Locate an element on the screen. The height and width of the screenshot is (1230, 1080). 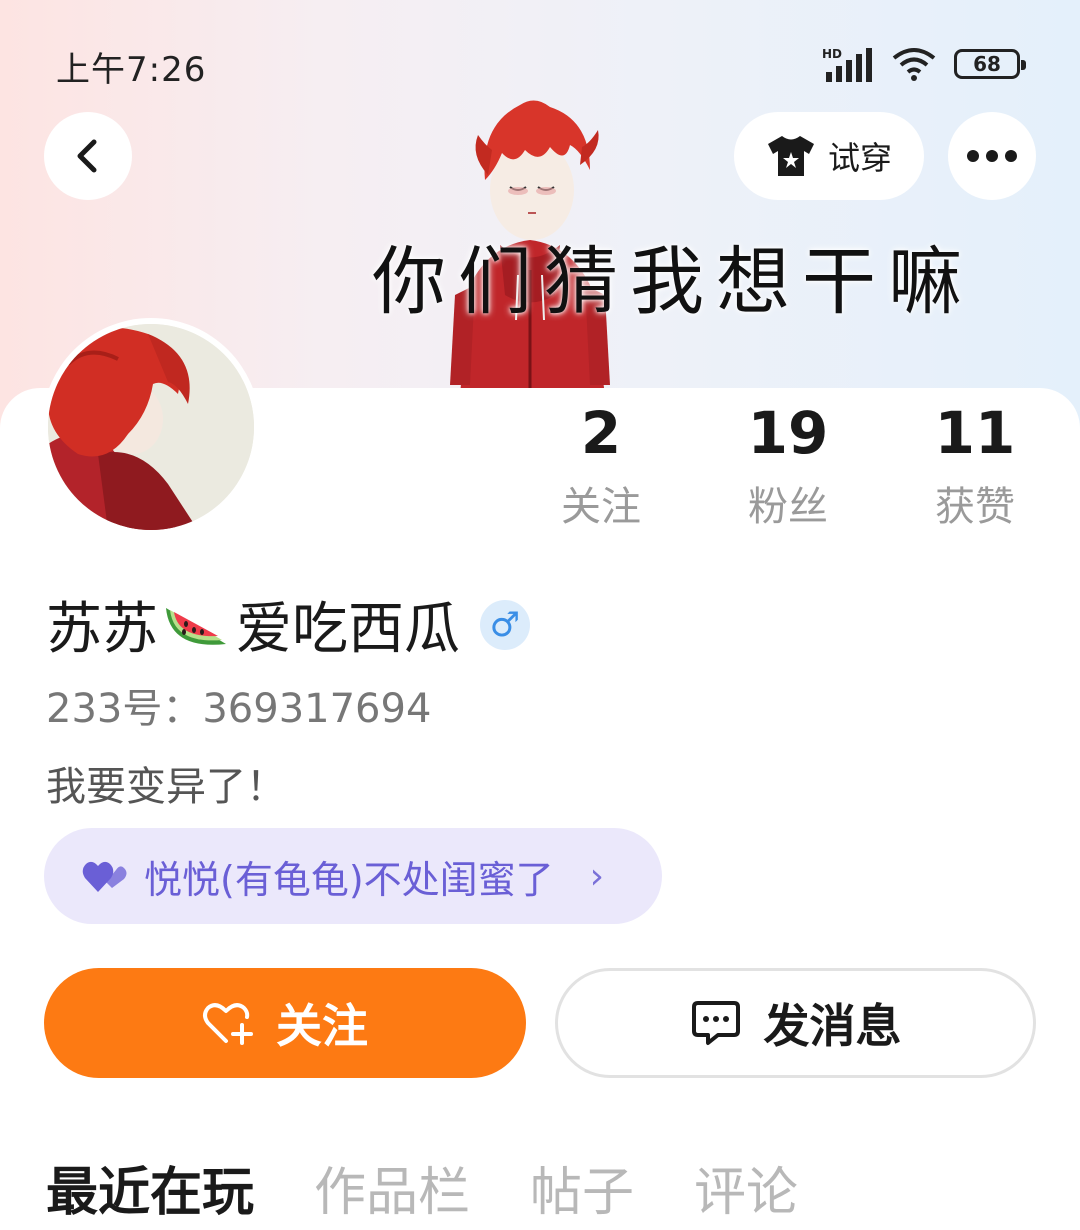
avatar is located at coordinates (151, 427).